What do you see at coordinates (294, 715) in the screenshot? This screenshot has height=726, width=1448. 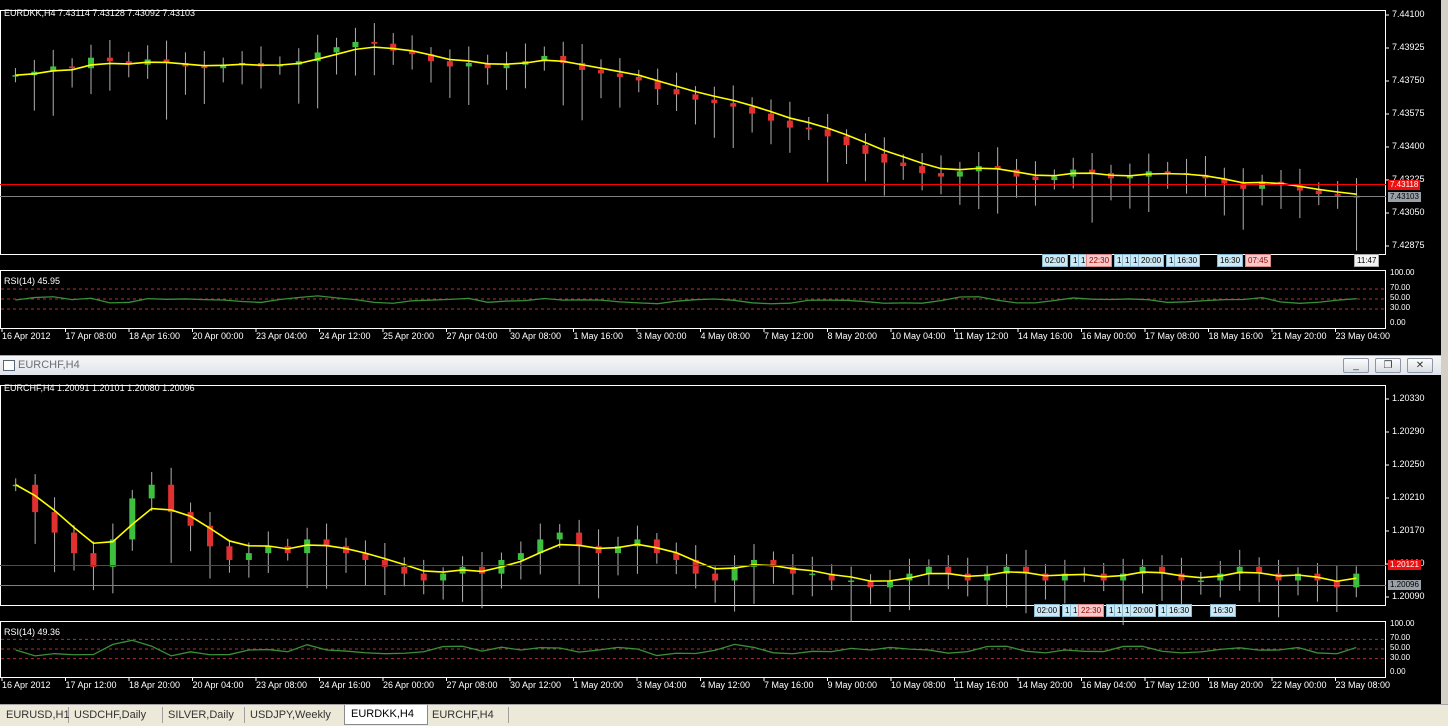 I see `tab-usdjpy-weekly: USDJPY,Weekly` at bounding box center [294, 715].